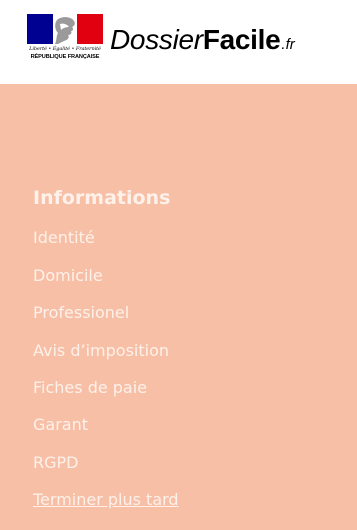 The width and height of the screenshot is (357, 530). I want to click on menu-item-professionel: Professionel, so click(81, 312).